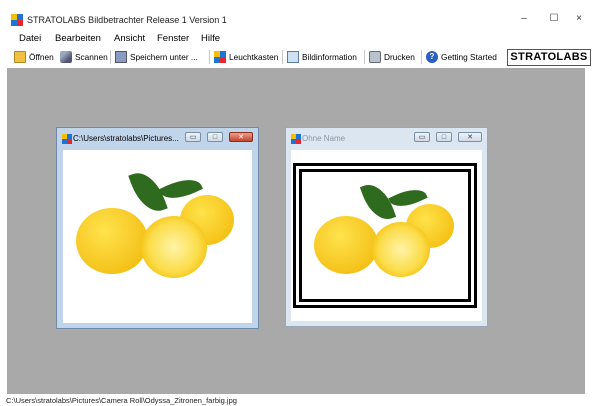 Image resolution: width=592 pixels, height=406 pixels. What do you see at coordinates (554, 19) in the screenshot?
I see `maximize-button: ☐` at bounding box center [554, 19].